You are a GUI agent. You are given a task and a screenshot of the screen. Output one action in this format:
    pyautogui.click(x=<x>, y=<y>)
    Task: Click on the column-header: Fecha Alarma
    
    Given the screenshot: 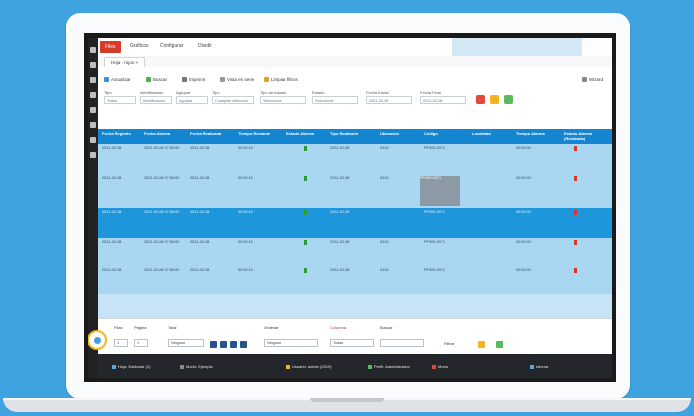 What is the action you would take?
    pyautogui.click(x=157, y=133)
    